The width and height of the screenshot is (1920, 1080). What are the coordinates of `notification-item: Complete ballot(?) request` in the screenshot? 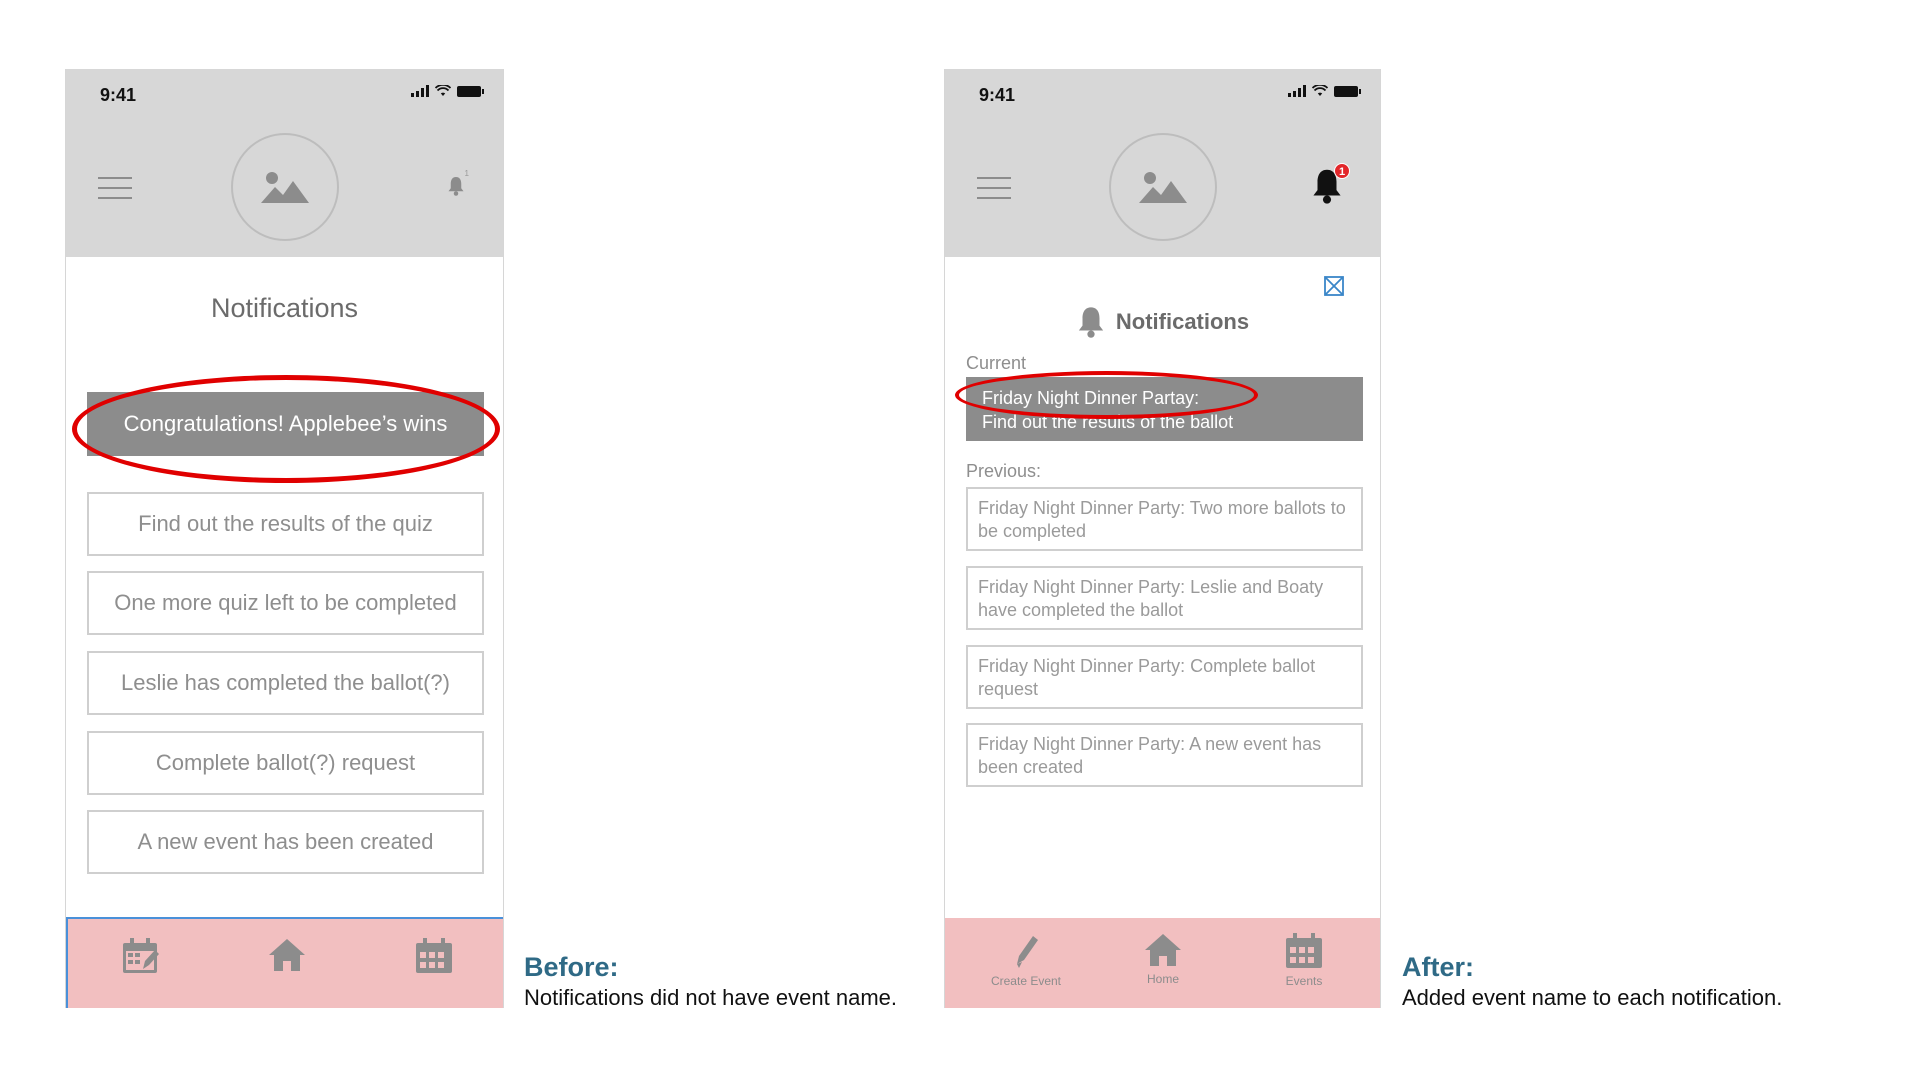 It's located at (285, 763).